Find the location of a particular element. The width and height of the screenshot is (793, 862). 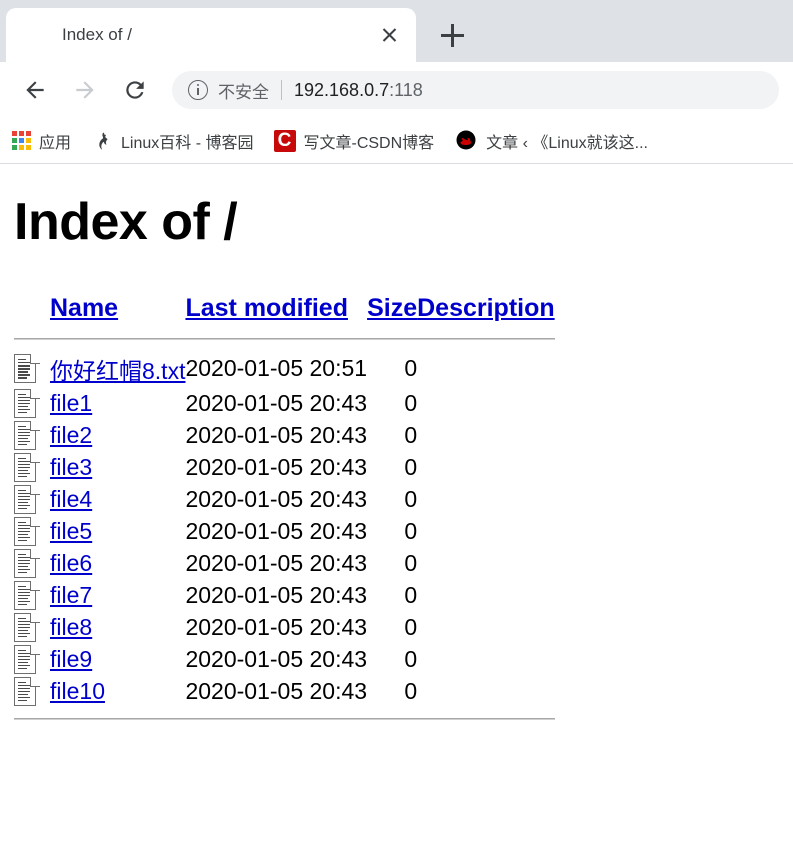

file-link: file2 is located at coordinates (71, 435).